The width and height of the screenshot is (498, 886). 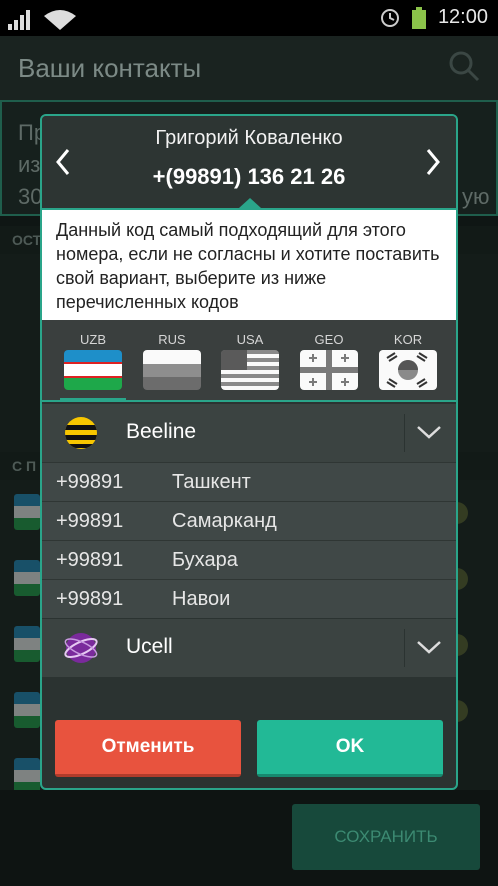 What do you see at coordinates (250, 370) in the screenshot?
I see `usa-flag-icon` at bounding box center [250, 370].